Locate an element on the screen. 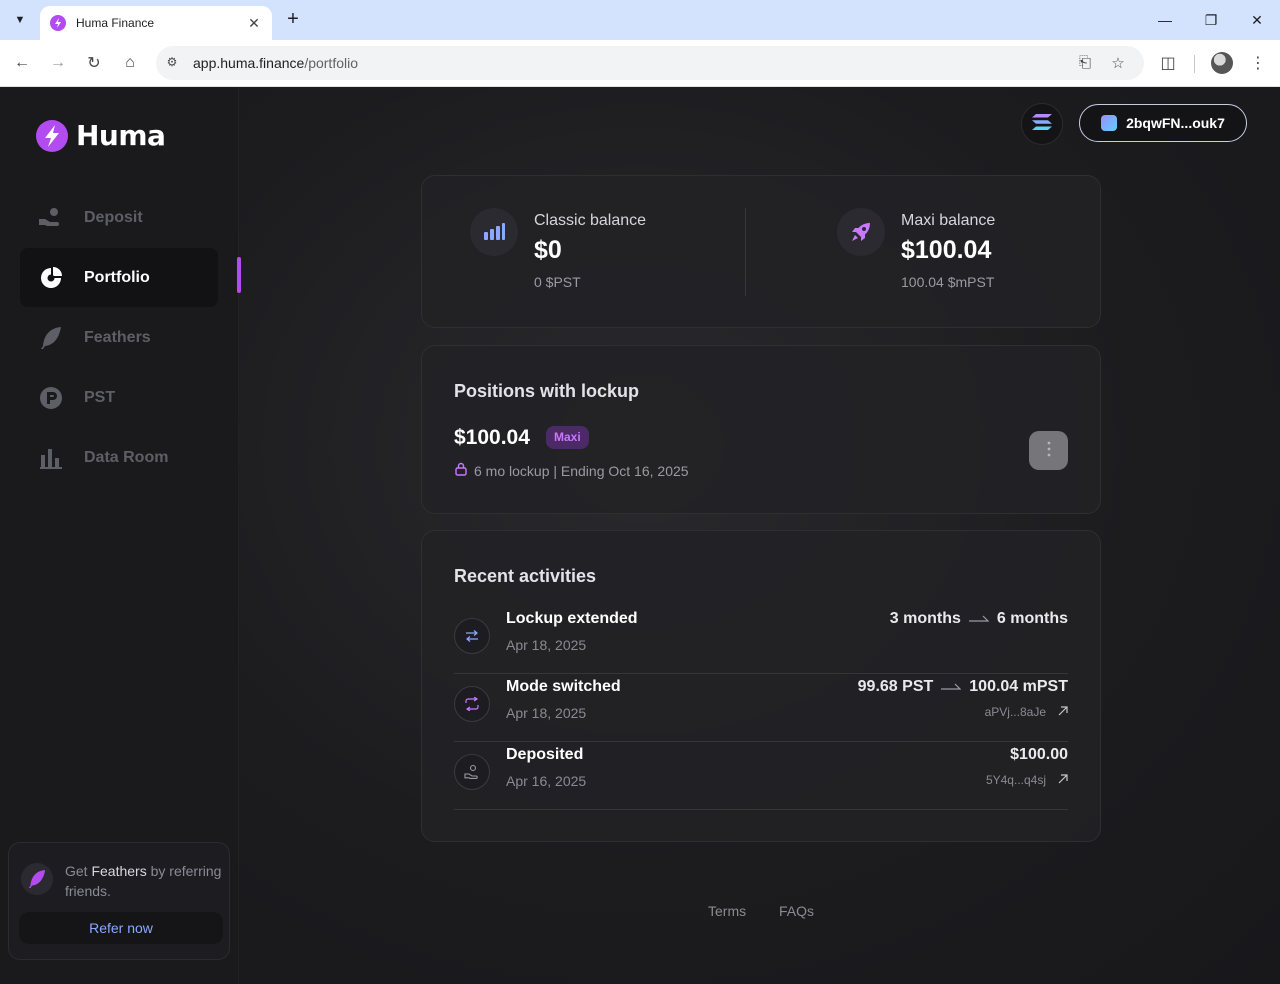  restore-icon: ❐ is located at coordinates (1211, 20).